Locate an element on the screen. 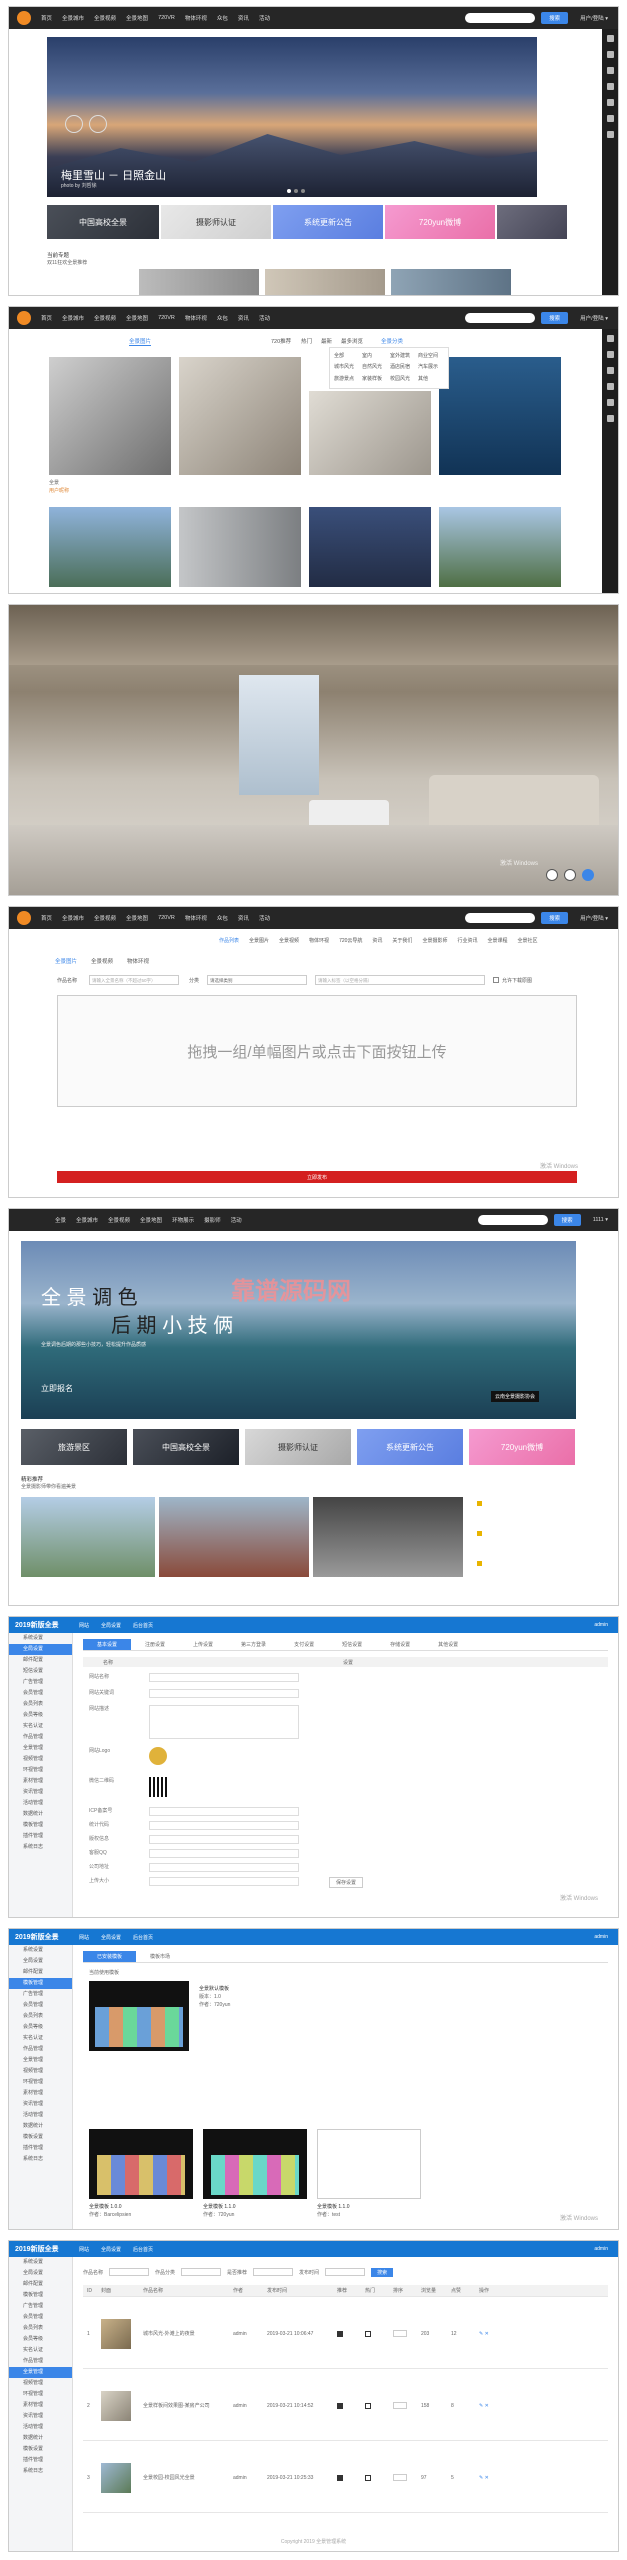  category-option: 商业空间 is located at coordinates (431, 356).